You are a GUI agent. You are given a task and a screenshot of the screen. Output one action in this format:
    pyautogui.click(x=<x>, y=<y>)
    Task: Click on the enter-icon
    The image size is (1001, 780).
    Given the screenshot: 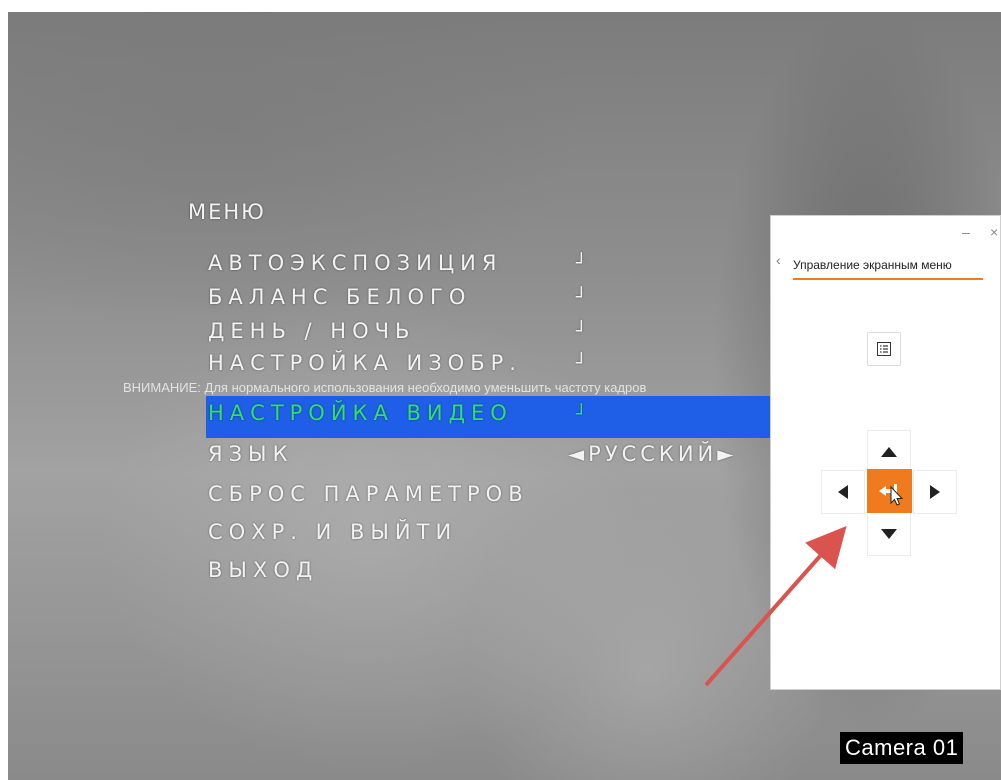 What is the action you would take?
    pyautogui.click(x=890, y=495)
    